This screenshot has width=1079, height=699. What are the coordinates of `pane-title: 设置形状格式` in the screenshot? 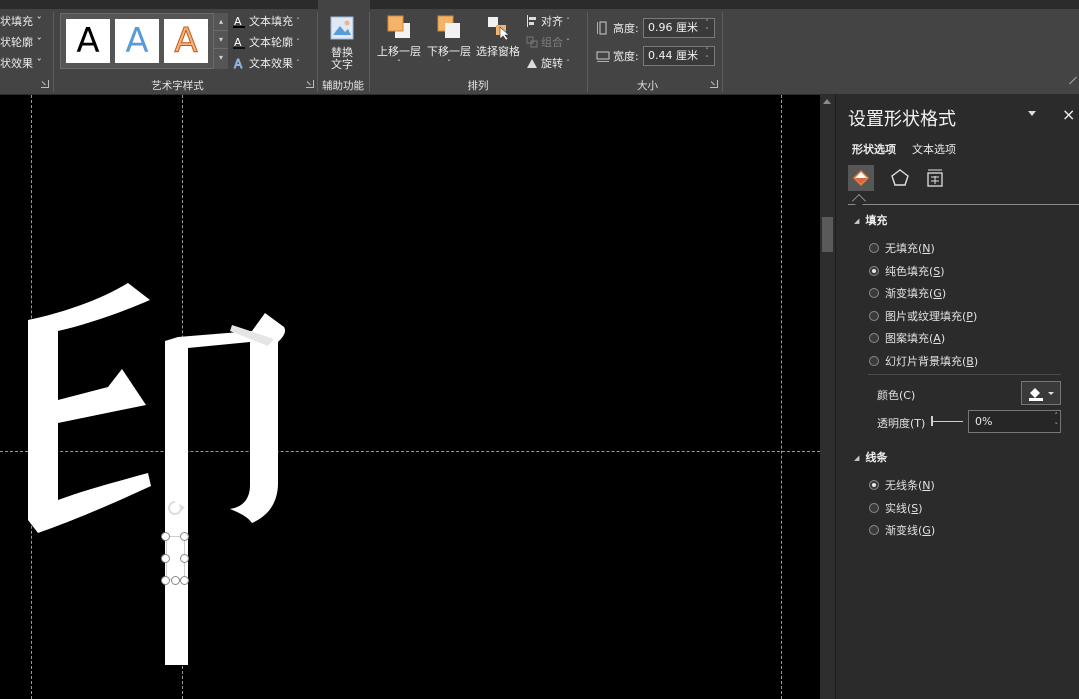 It's located at (902, 119).